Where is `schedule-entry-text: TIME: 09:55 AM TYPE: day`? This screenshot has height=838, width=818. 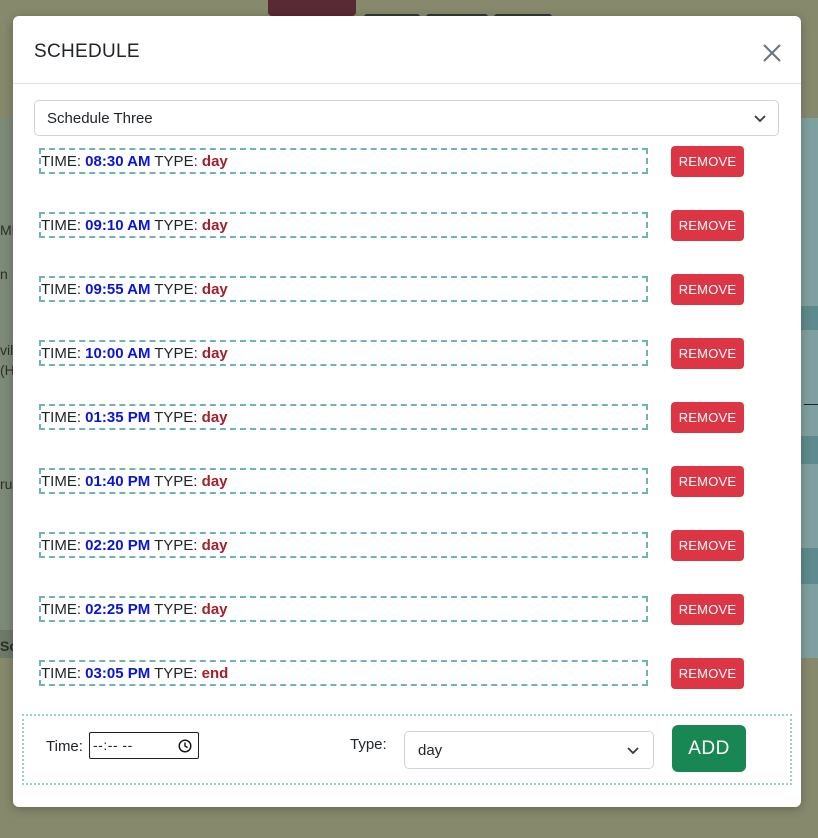
schedule-entry-text: TIME: 09:55 AM TYPE: day is located at coordinates (134, 289).